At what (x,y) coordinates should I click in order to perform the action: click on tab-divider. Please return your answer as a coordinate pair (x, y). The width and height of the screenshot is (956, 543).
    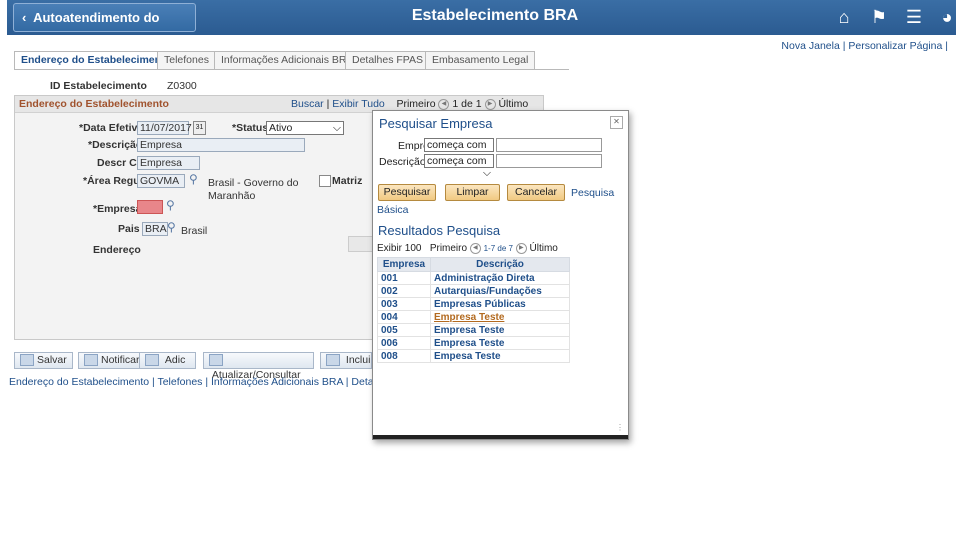
    Looking at the image, I should click on (291, 69).